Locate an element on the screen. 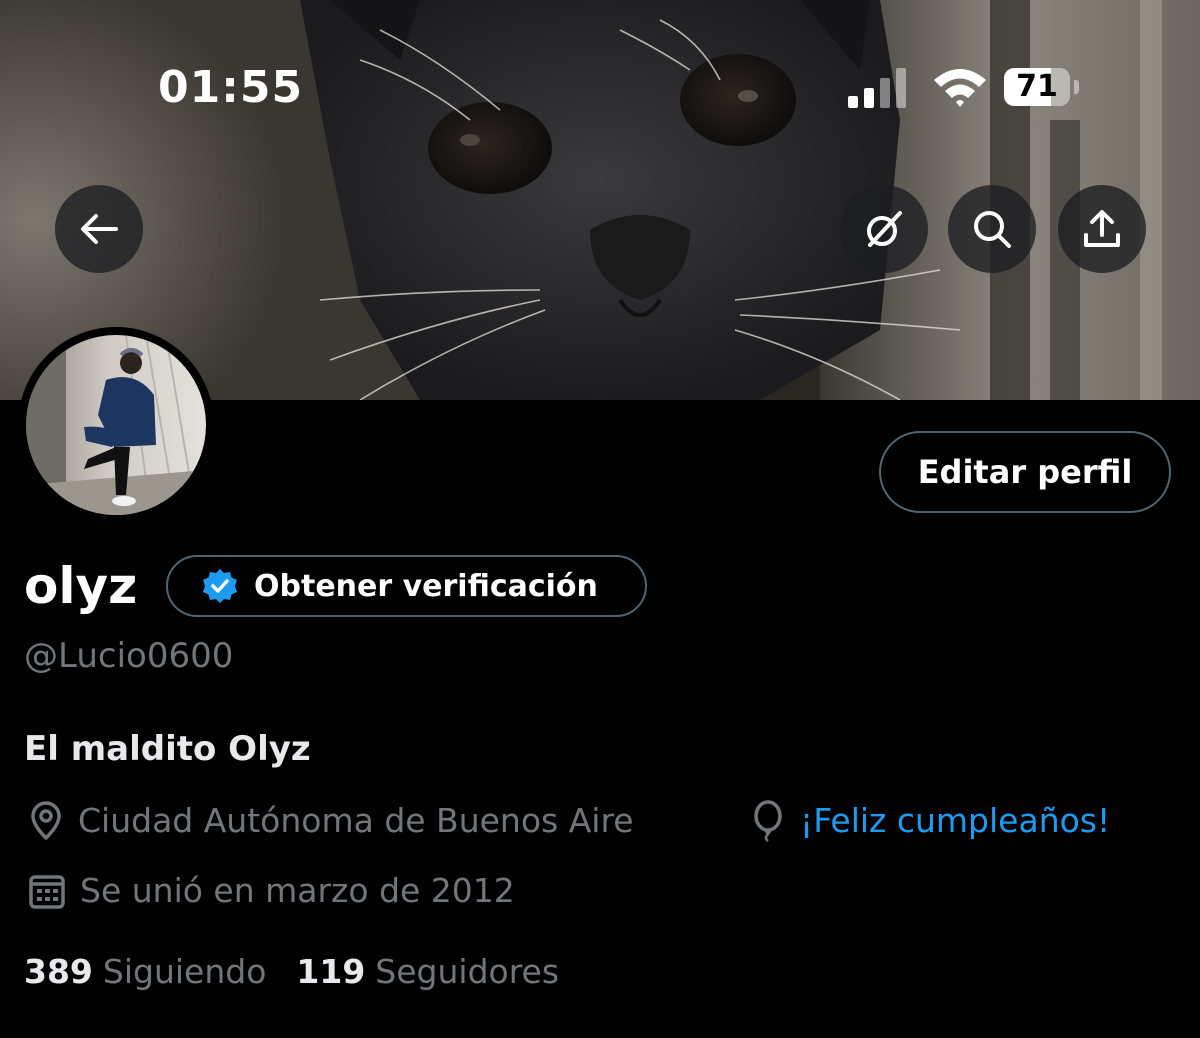 The width and height of the screenshot is (1200, 1038). search-button is located at coordinates (992, 229).